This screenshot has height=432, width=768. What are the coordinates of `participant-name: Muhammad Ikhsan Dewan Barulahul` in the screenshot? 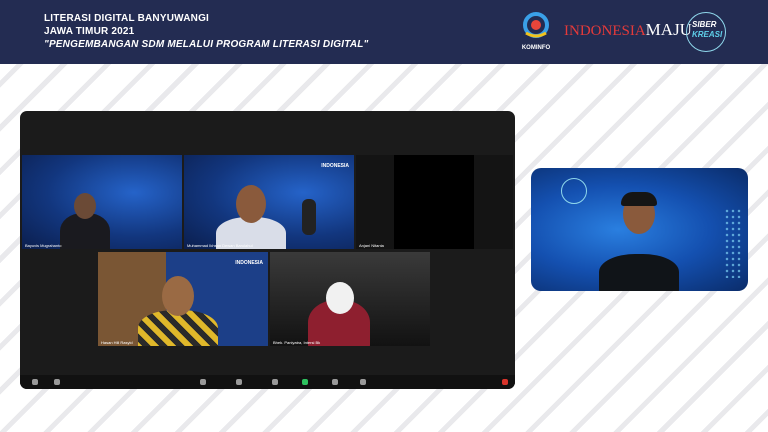 It's located at (220, 245).